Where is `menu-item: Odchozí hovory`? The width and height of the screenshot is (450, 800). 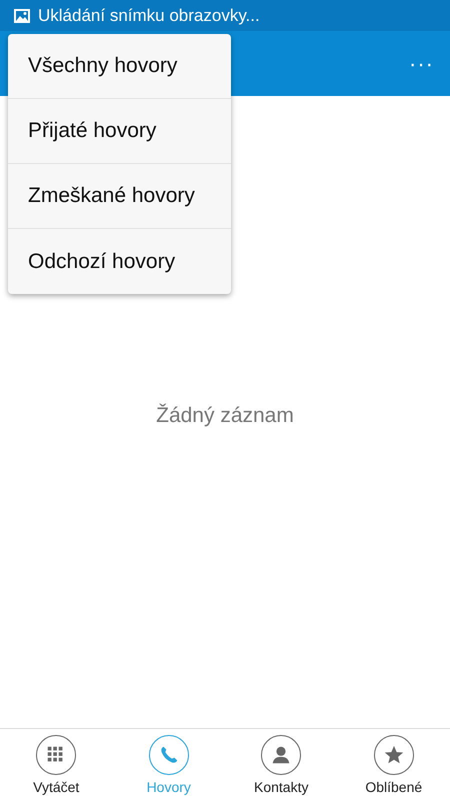 menu-item: Odchozí hovory is located at coordinates (119, 261).